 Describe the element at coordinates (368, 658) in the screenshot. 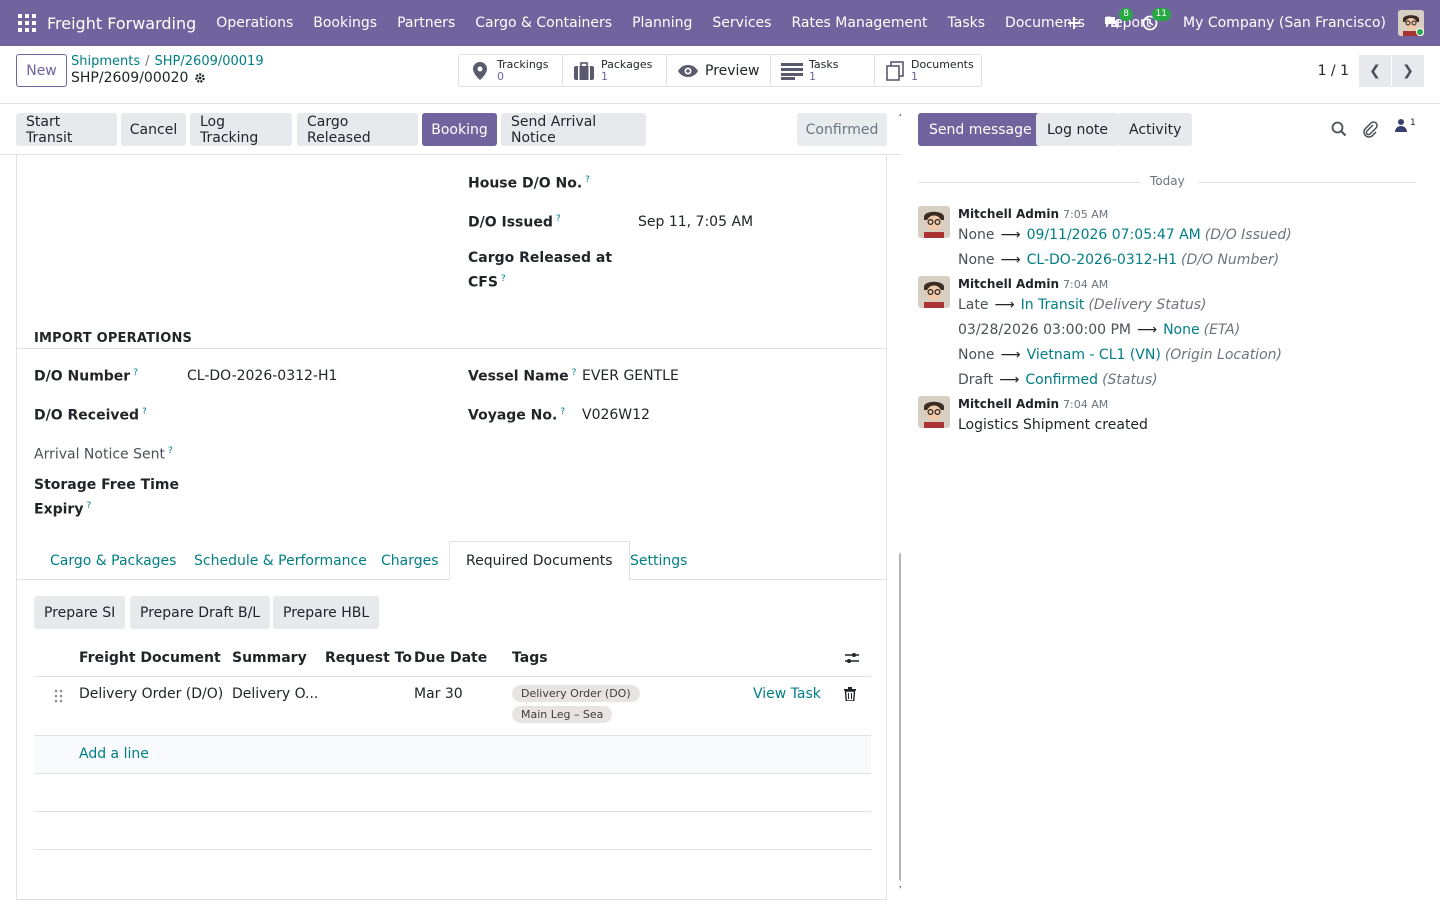

I see `col-request-to: Request To` at that location.